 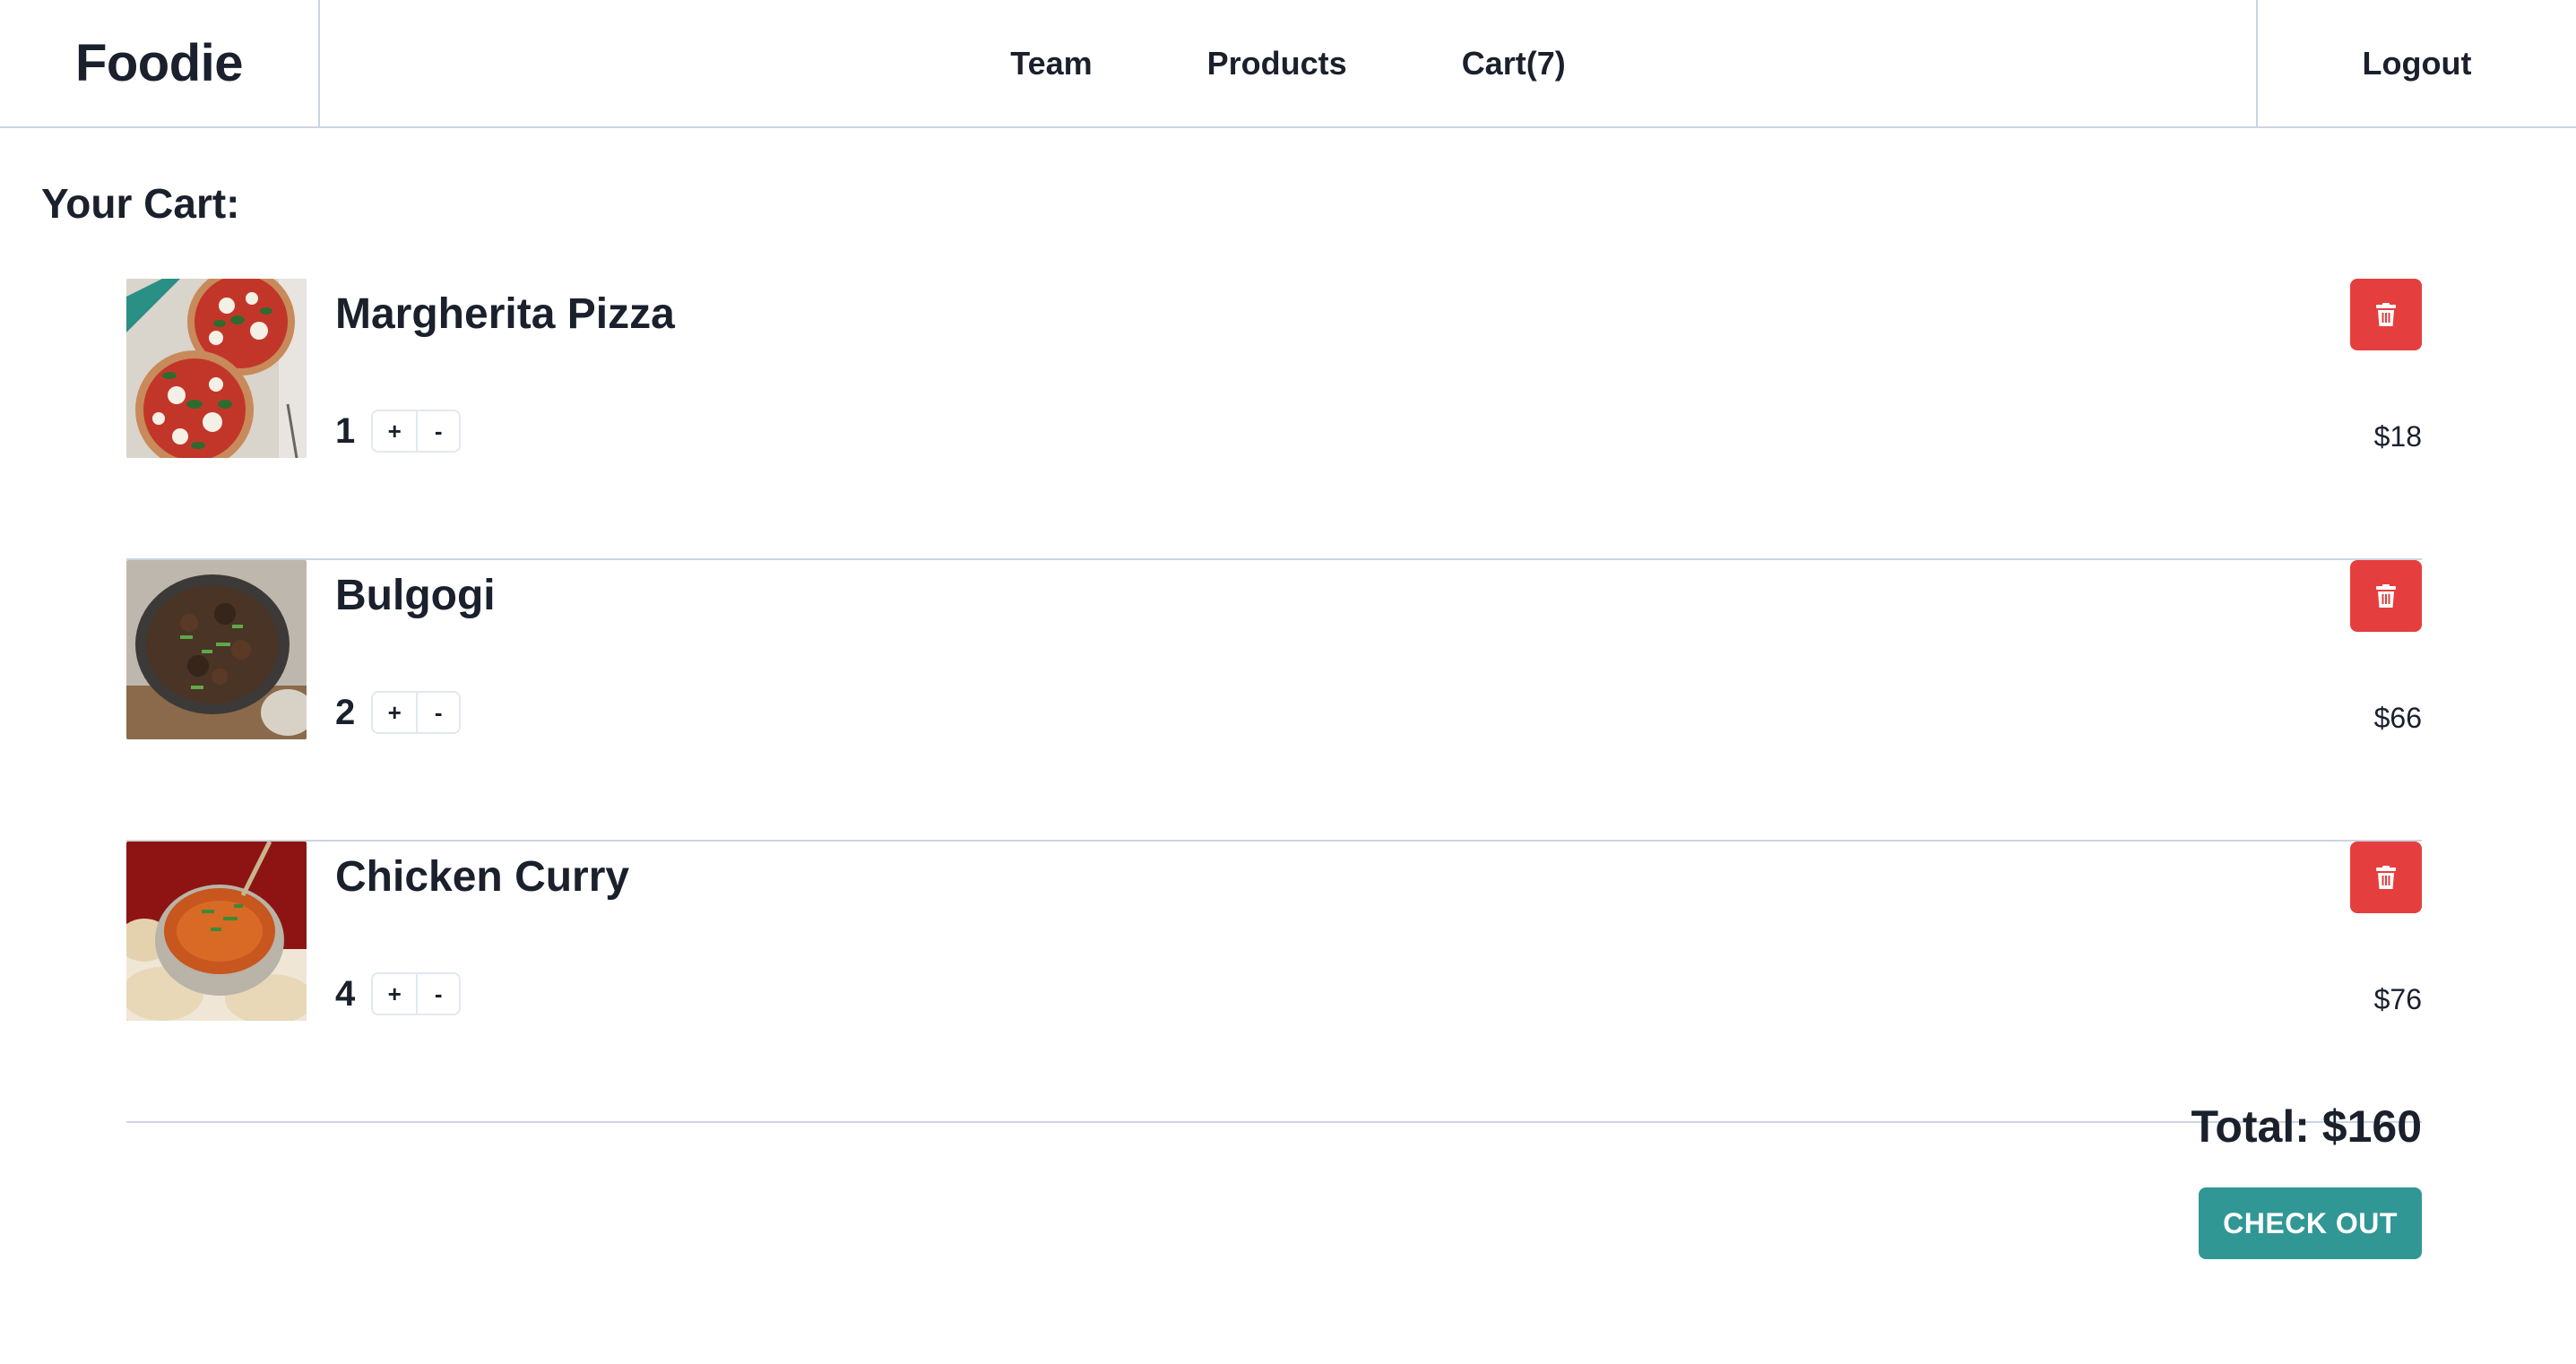 I want to click on logout-container: Logout, so click(x=2416, y=63).